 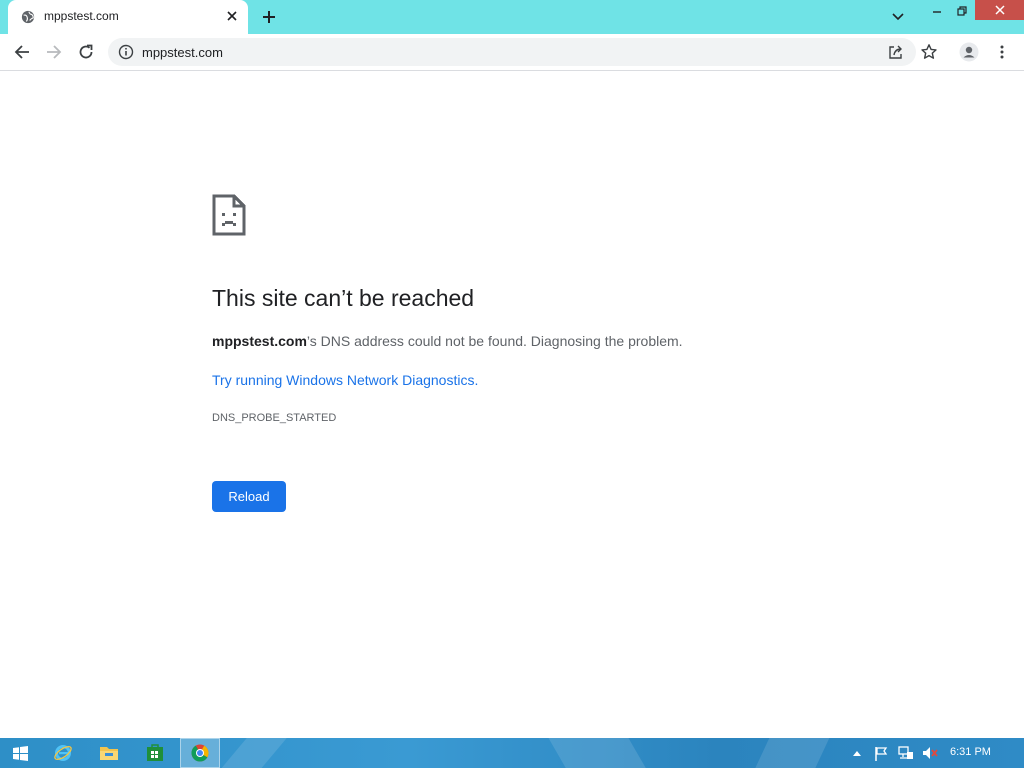 I want to click on show-hidden-icons-icon, so click(x=857, y=753).